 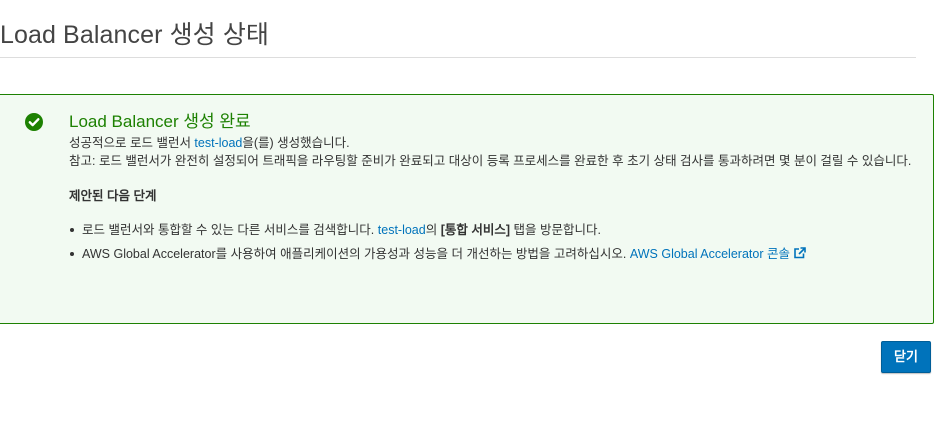 What do you see at coordinates (135, 35) in the screenshot?
I see `page-title: Load Balancer 생성 상태` at bounding box center [135, 35].